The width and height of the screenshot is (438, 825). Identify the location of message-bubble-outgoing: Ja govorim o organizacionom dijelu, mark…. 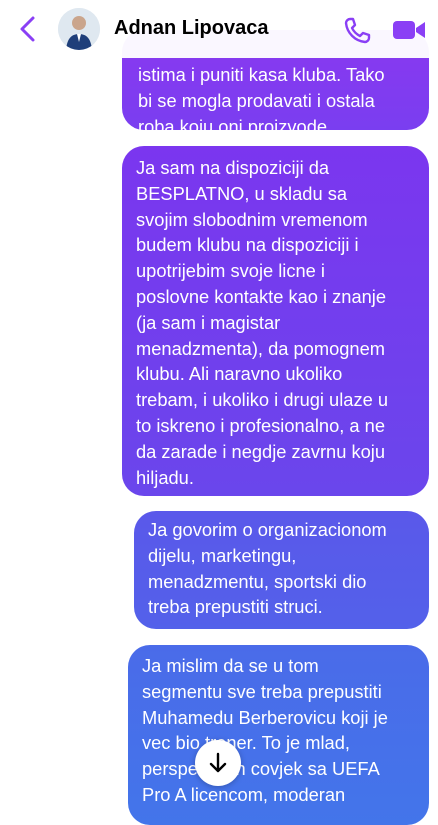
(281, 570).